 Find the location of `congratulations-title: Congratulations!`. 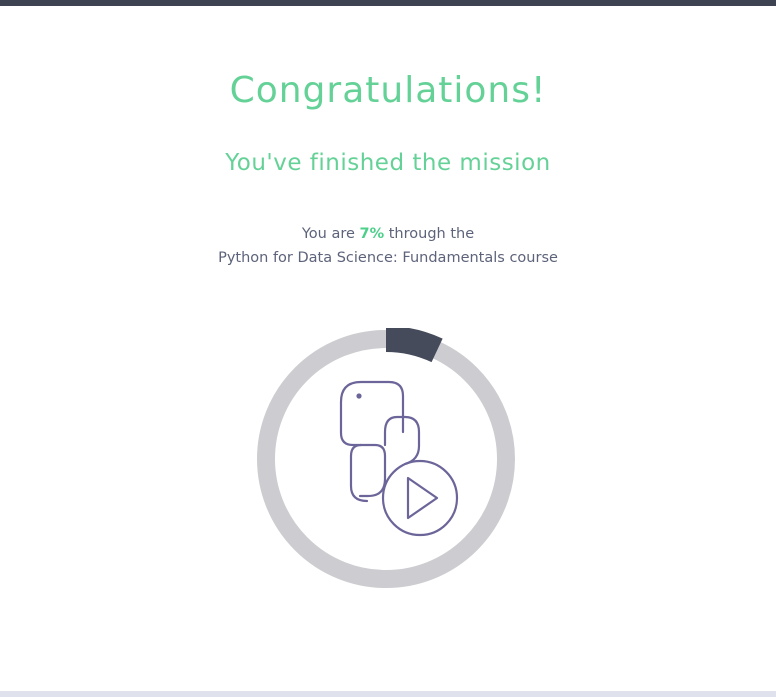

congratulations-title: Congratulations! is located at coordinates (388, 90).